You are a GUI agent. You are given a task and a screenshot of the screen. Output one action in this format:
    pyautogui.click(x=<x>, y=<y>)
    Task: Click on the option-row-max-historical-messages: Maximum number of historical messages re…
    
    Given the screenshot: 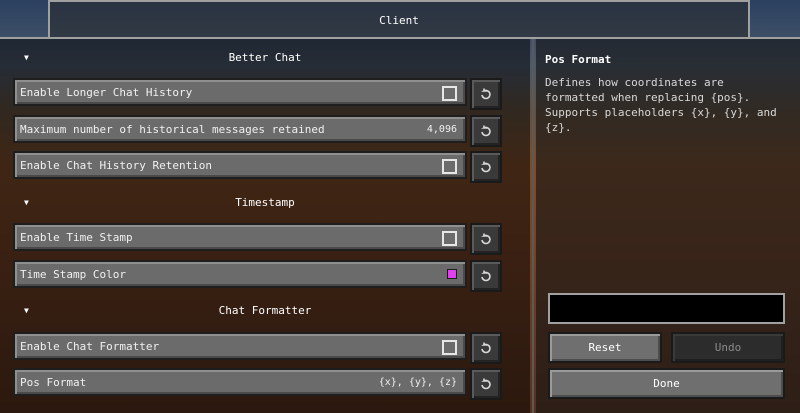 What is the action you would take?
    pyautogui.click(x=240, y=129)
    